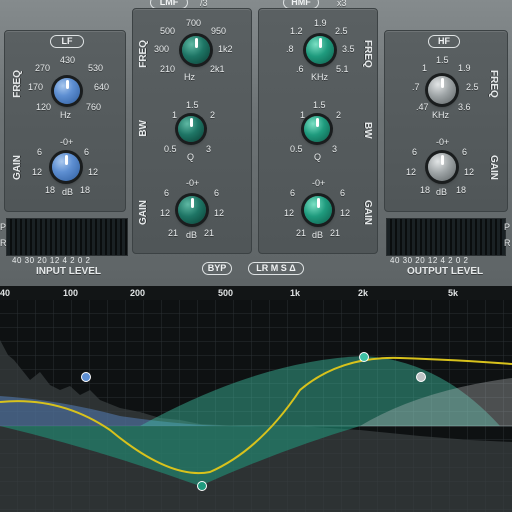 This screenshot has height=512, width=512. I want to click on input-meter-scale: 40 30 20 12 4 2 0 2, so click(51, 260).